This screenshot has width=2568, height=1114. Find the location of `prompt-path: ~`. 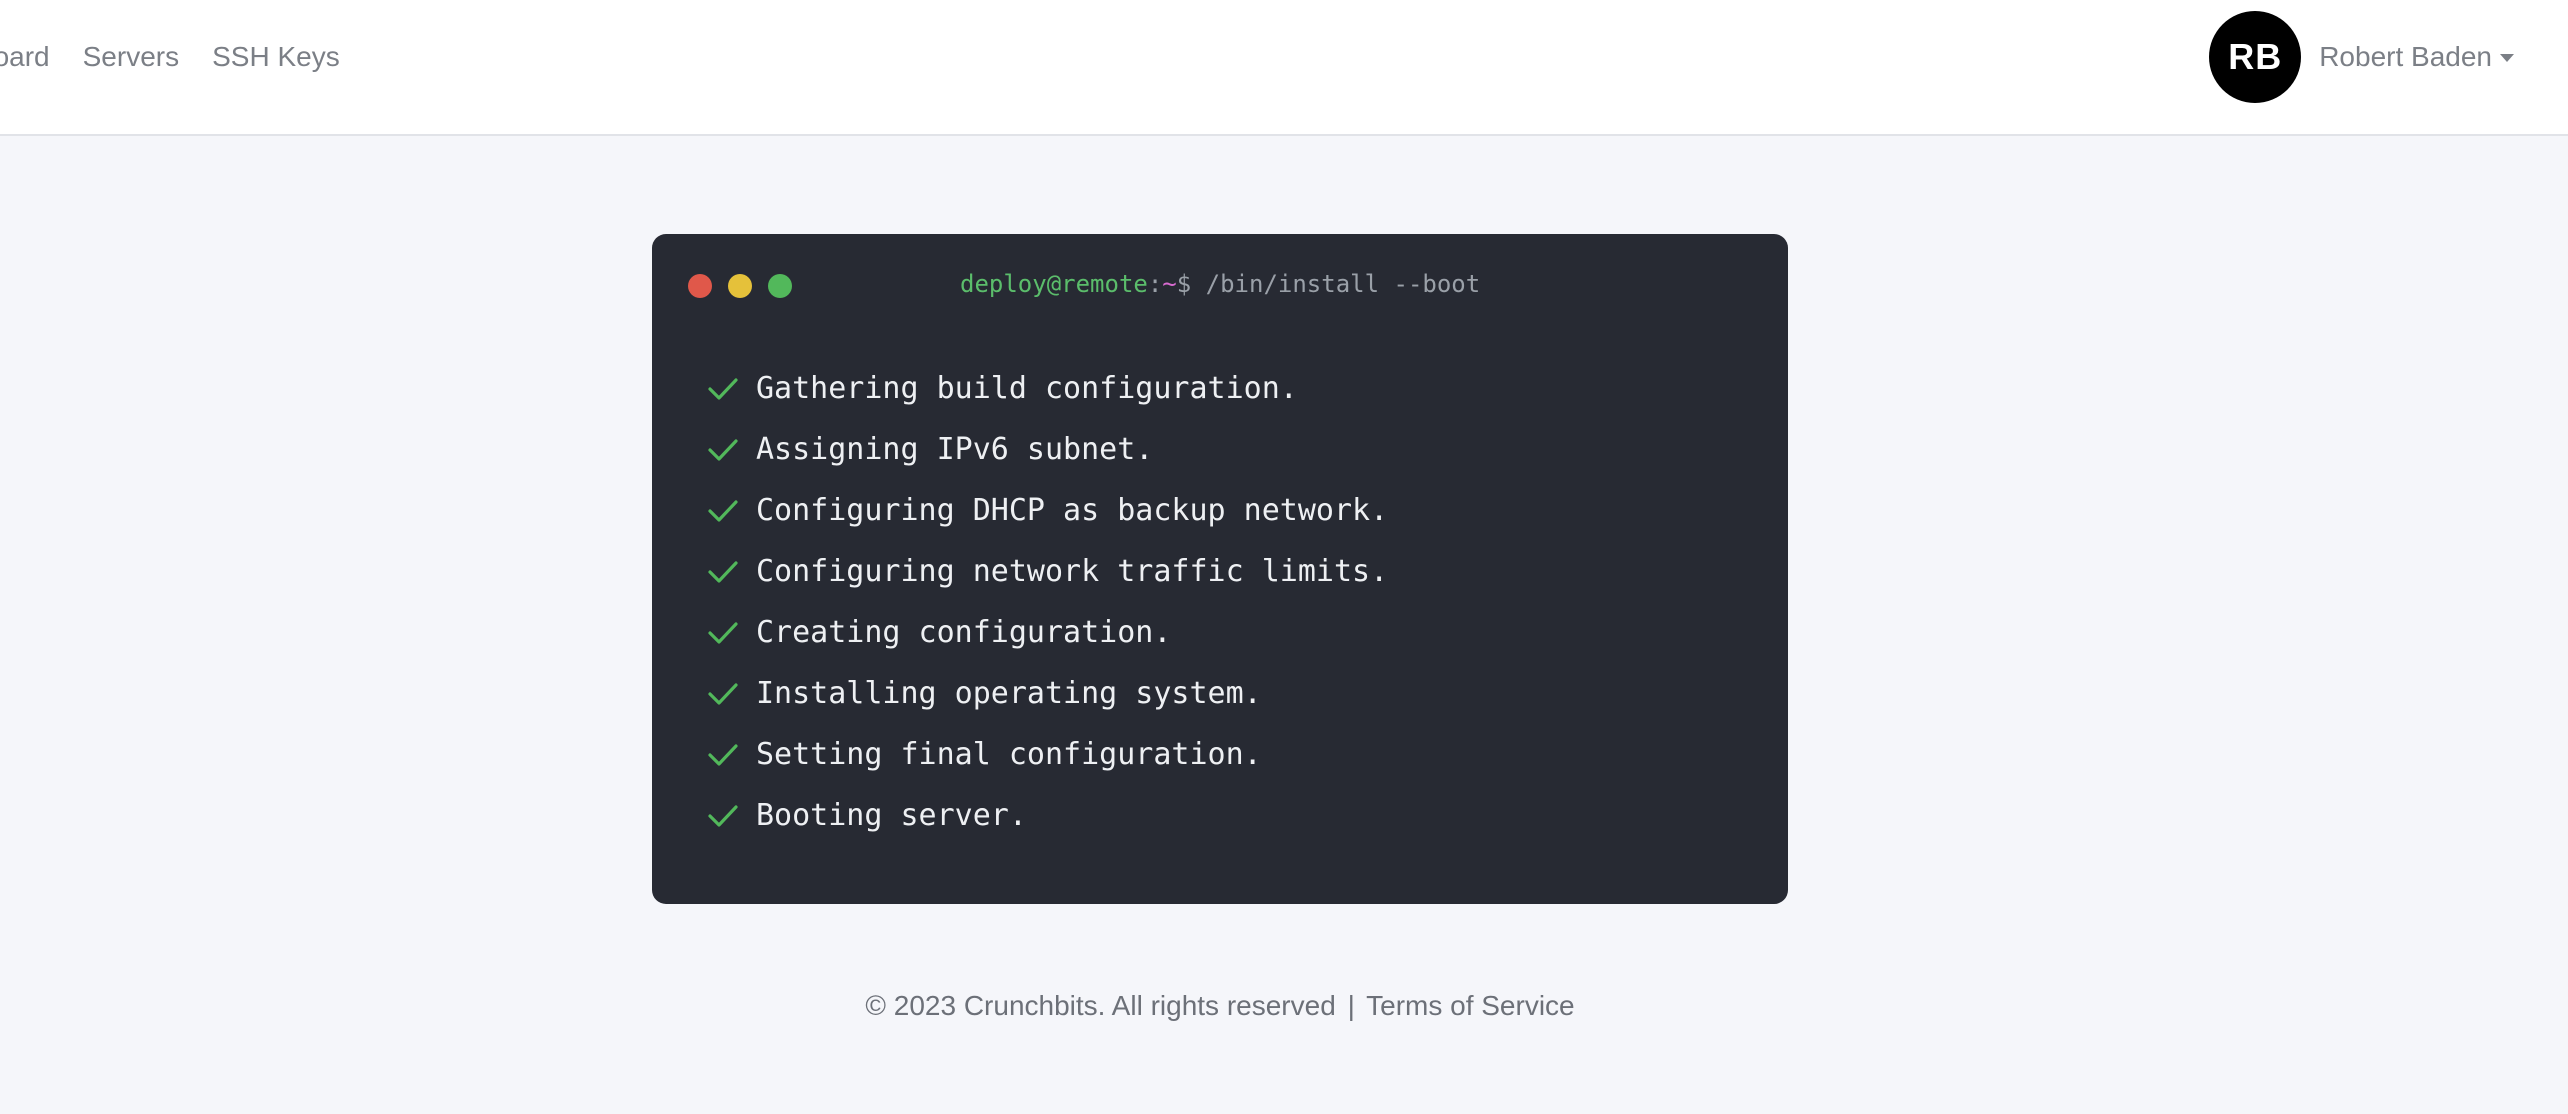

prompt-path: ~ is located at coordinates (1169, 284).